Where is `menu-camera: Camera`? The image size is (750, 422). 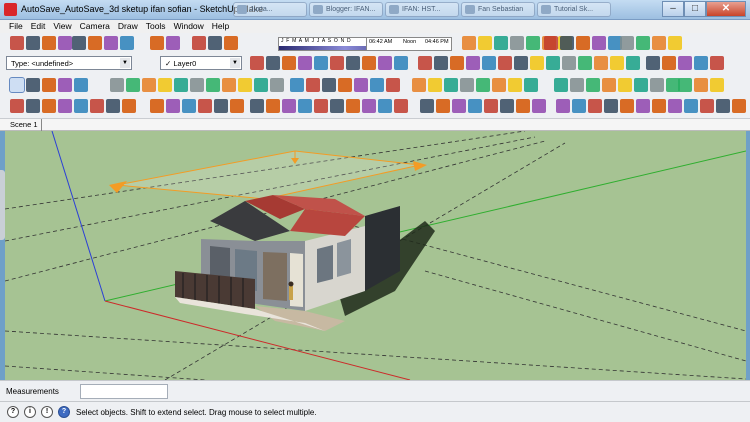
menu-camera: Camera is located at coordinates (96, 26).